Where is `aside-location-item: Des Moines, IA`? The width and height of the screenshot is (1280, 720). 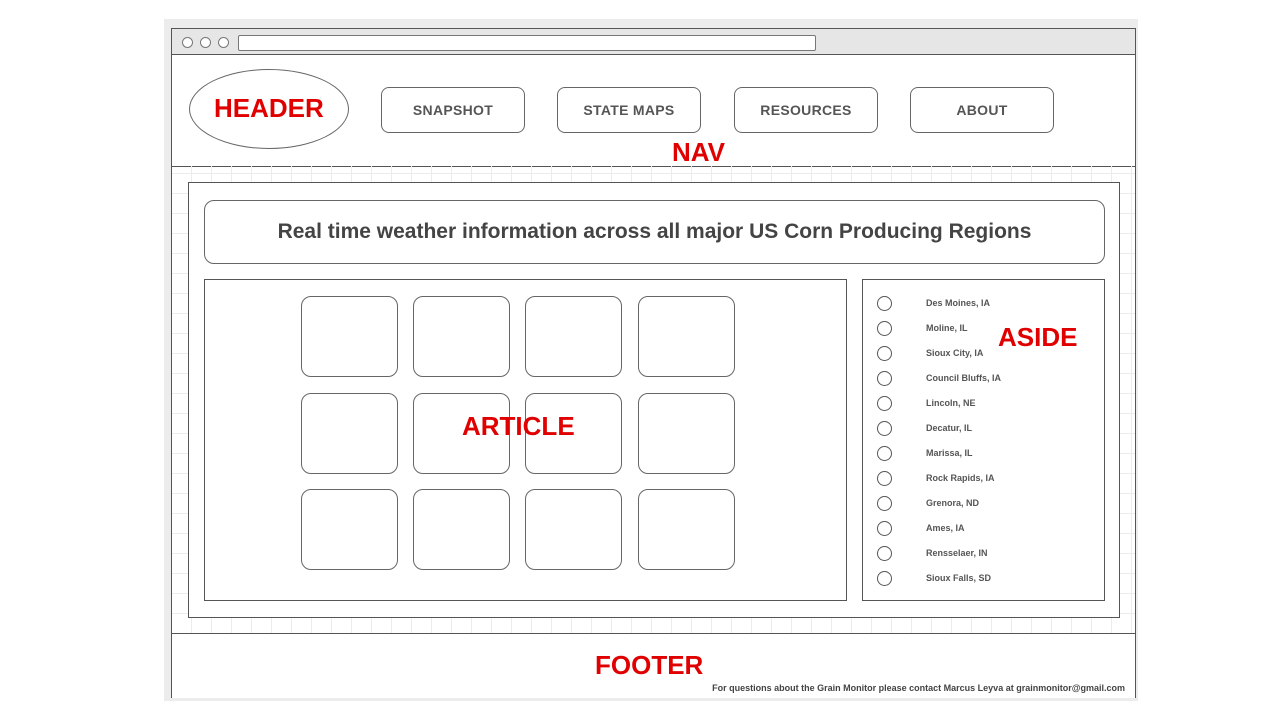
aside-location-item: Des Moines, IA is located at coordinates (977, 305).